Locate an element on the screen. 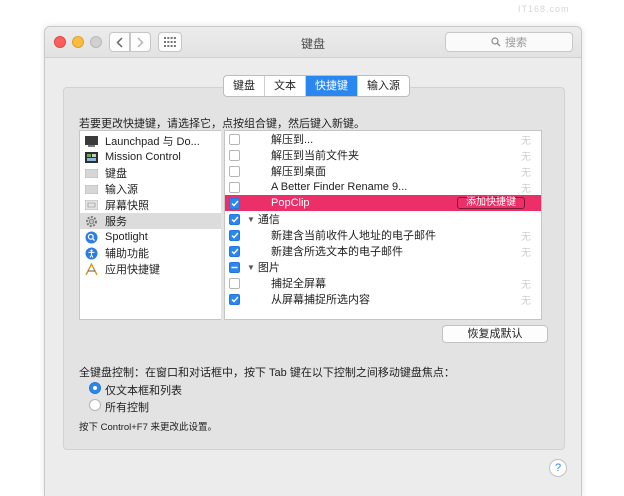 The height and width of the screenshot is (496, 624). shortcut-row: 解压到当前文件夹 无 is located at coordinates (383, 155).